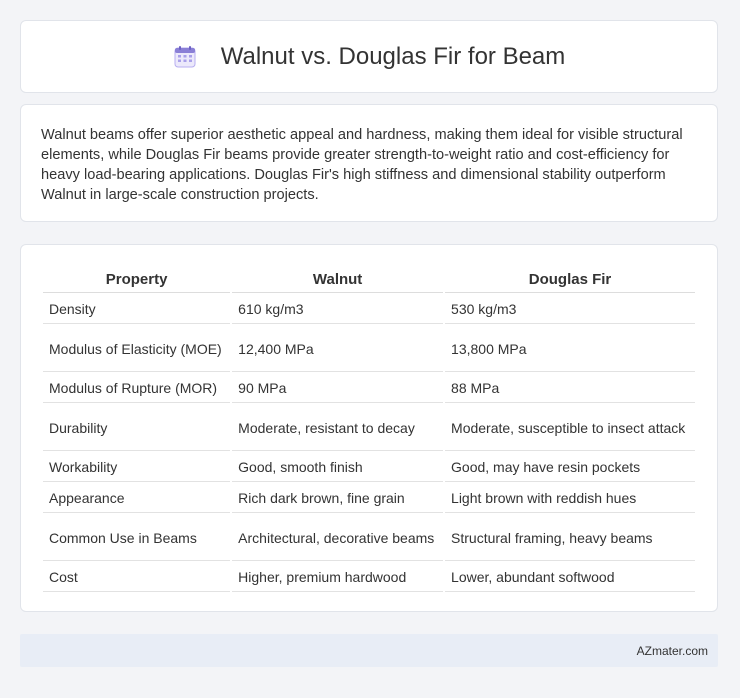 This screenshot has width=740, height=698. Describe the element at coordinates (570, 577) in the screenshot. I see `cell-douglas-fir: Lower, abundant softwood` at that location.